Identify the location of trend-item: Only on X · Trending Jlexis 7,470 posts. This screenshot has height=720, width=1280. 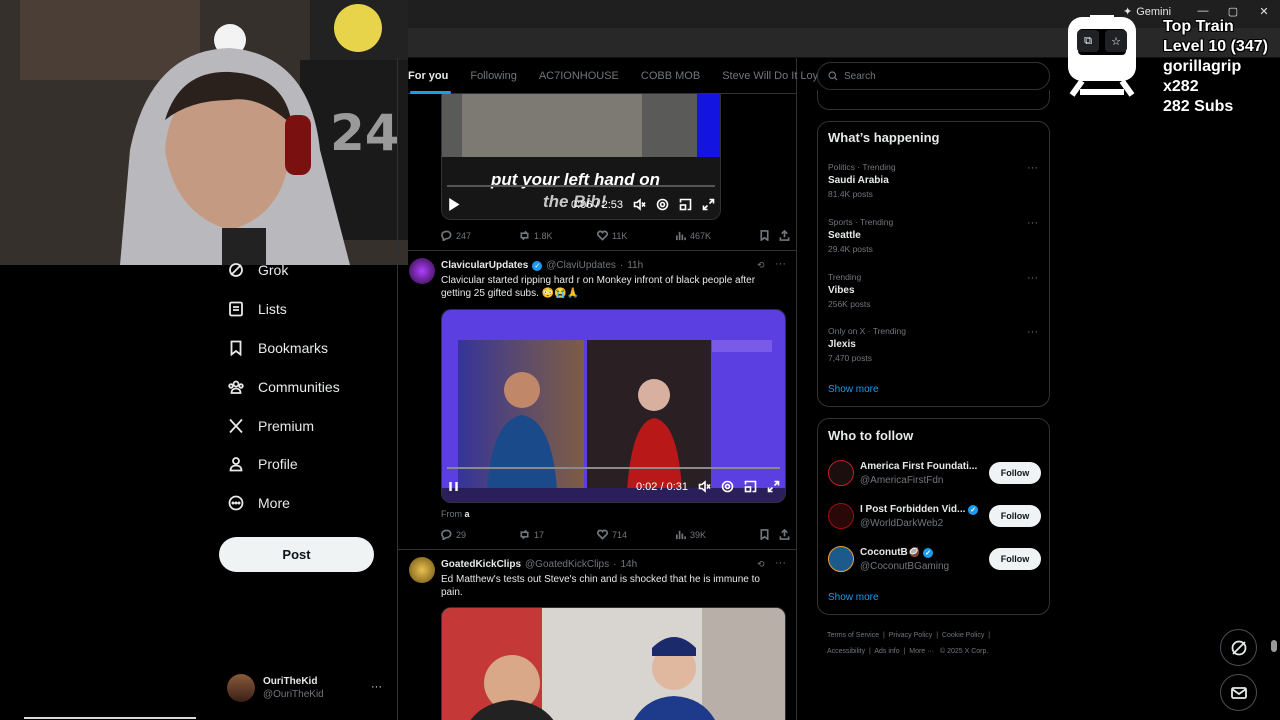
(934, 344).